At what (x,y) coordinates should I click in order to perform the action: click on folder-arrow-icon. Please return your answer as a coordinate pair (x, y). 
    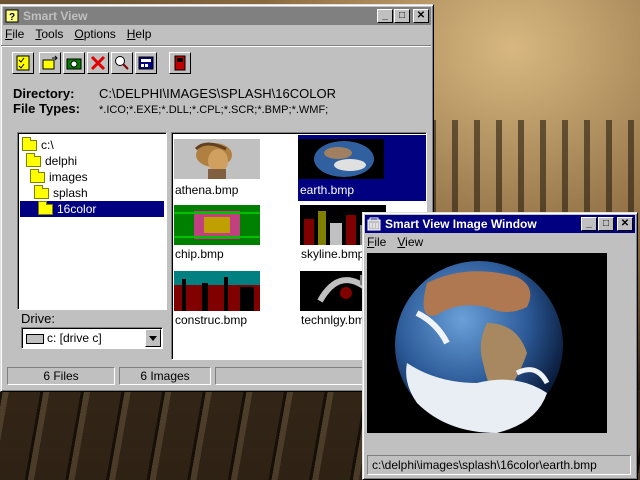
    Looking at the image, I should click on (50, 62).